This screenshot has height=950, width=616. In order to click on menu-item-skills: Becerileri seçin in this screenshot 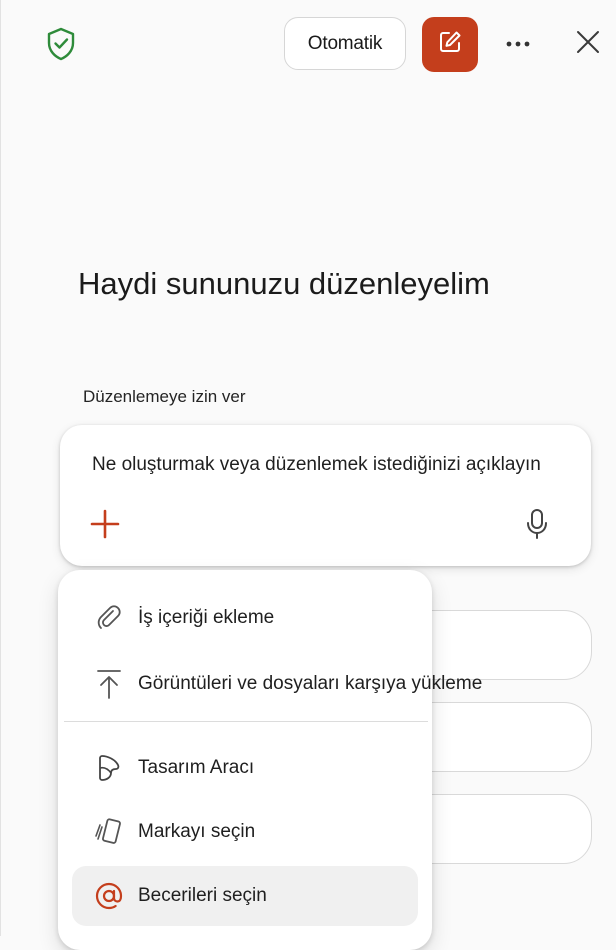, I will do `click(245, 896)`.